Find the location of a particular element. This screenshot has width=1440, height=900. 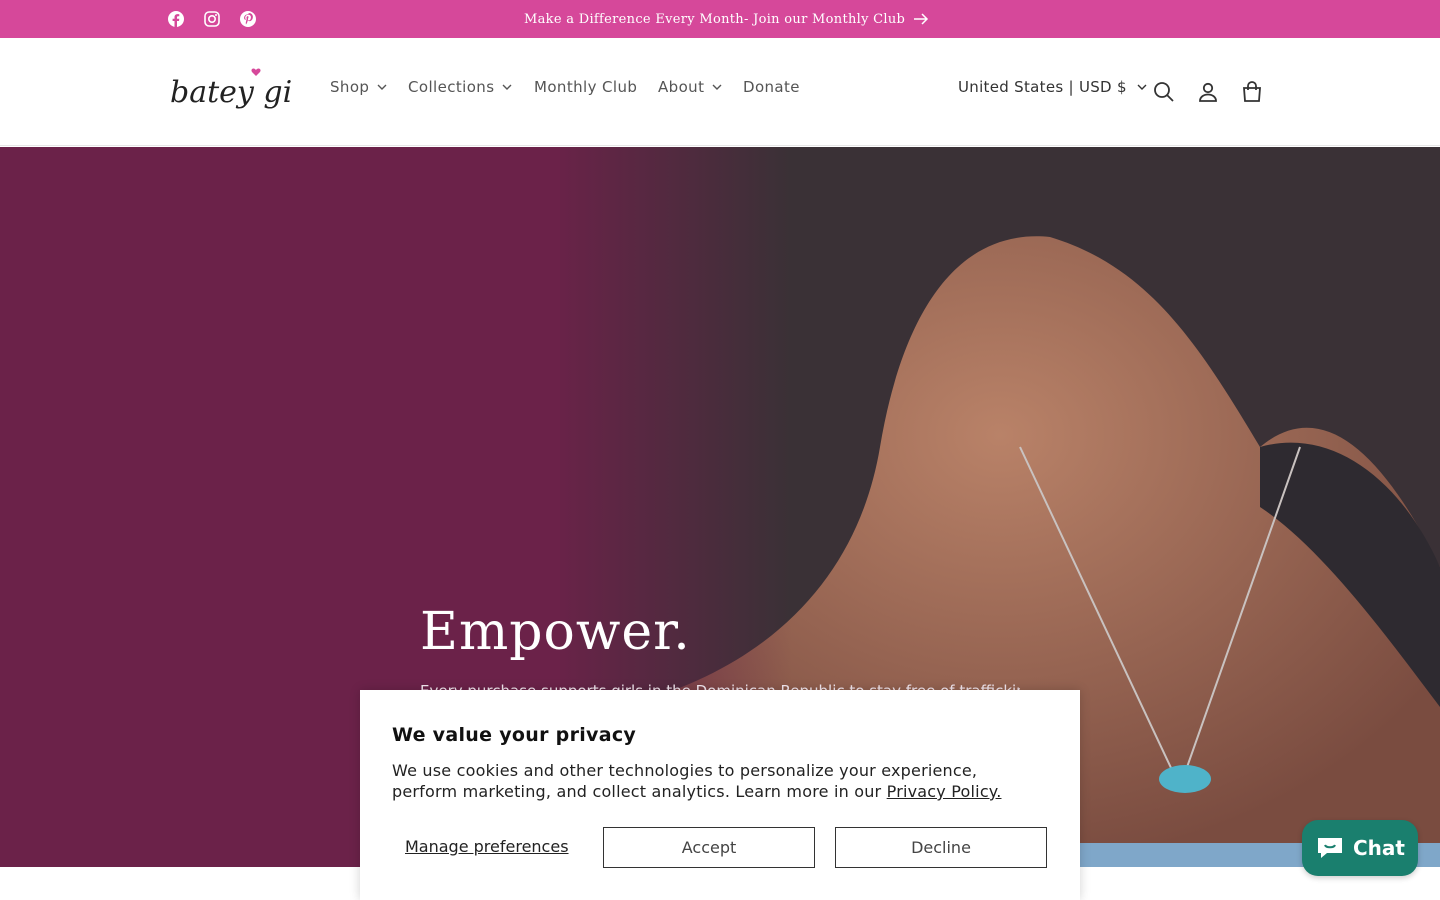

nav-monthly-club-label: Monthly Club is located at coordinates (586, 87).